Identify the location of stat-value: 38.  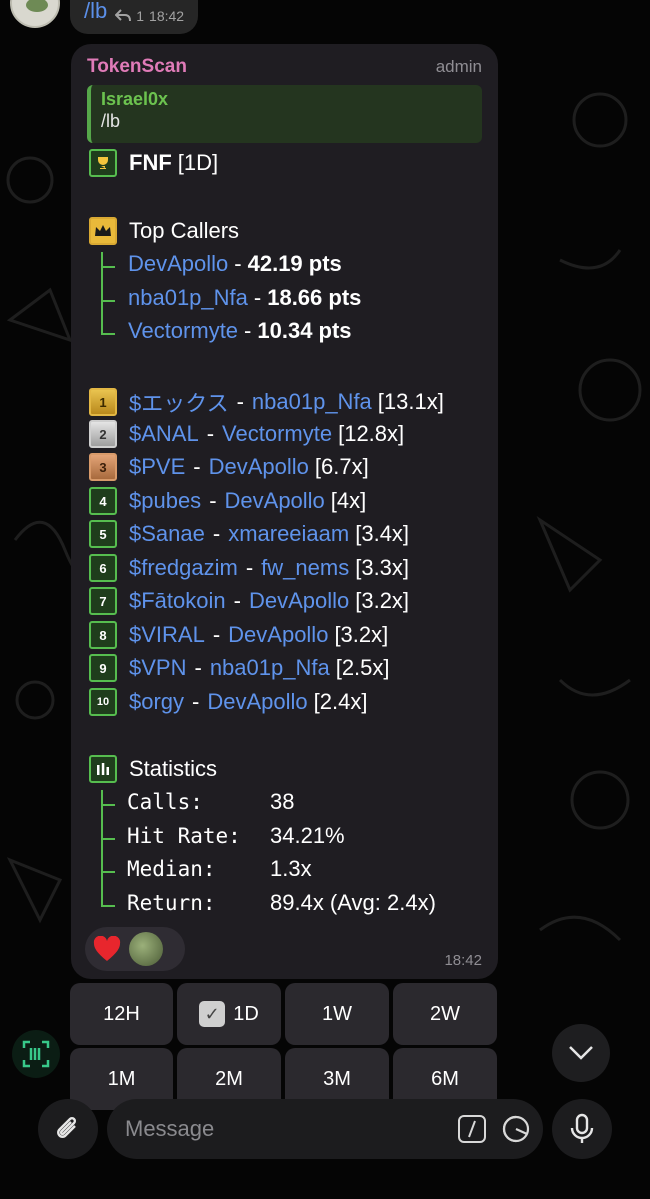
(282, 801).